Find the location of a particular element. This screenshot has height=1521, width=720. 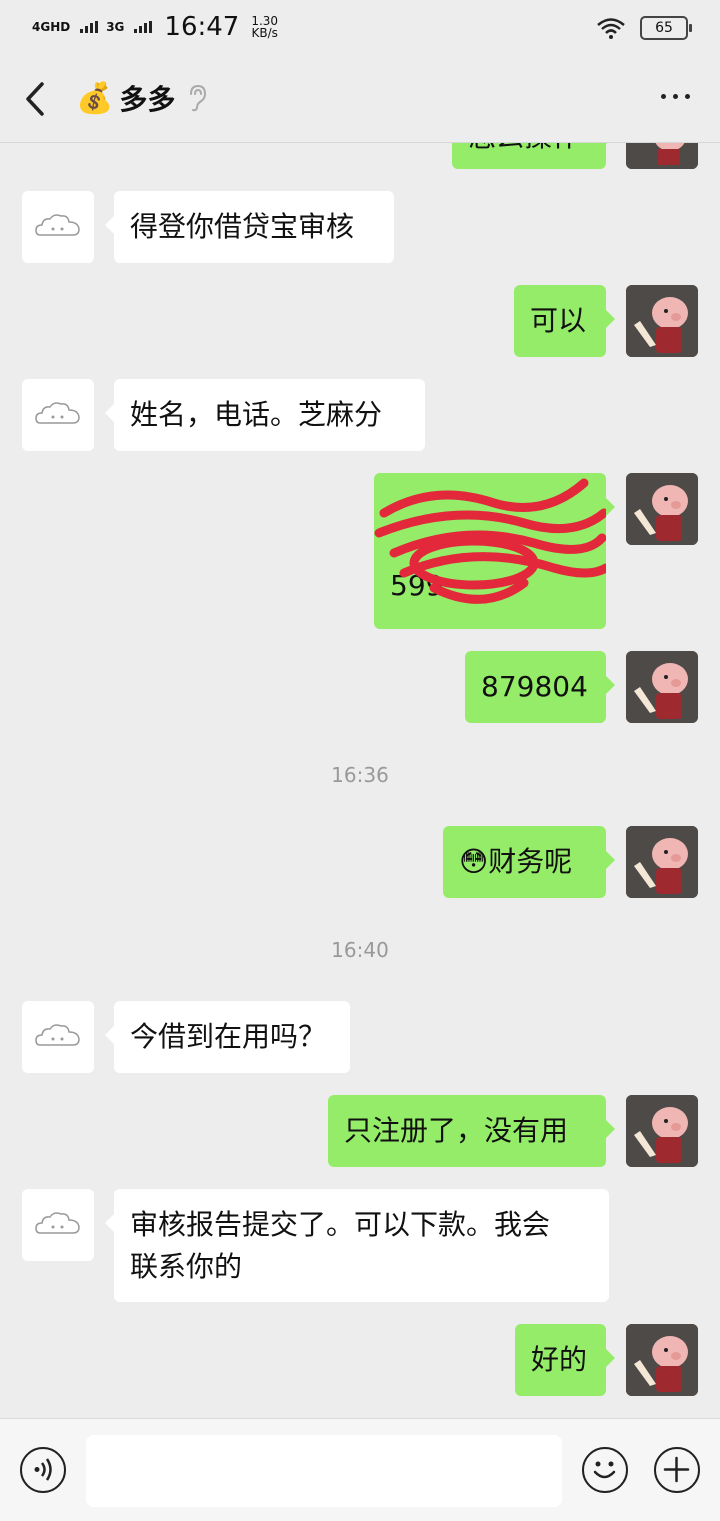

ear-icon is located at coordinates (198, 98).